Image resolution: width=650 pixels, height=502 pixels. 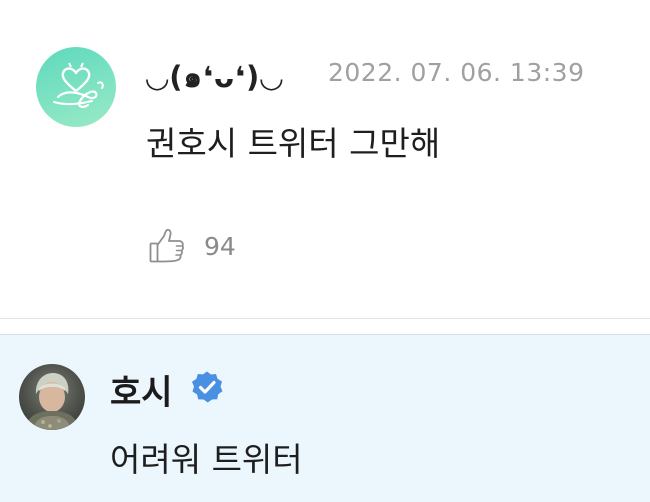 What do you see at coordinates (206, 459) in the screenshot?
I see `reply-text: 어려워 트위터` at bounding box center [206, 459].